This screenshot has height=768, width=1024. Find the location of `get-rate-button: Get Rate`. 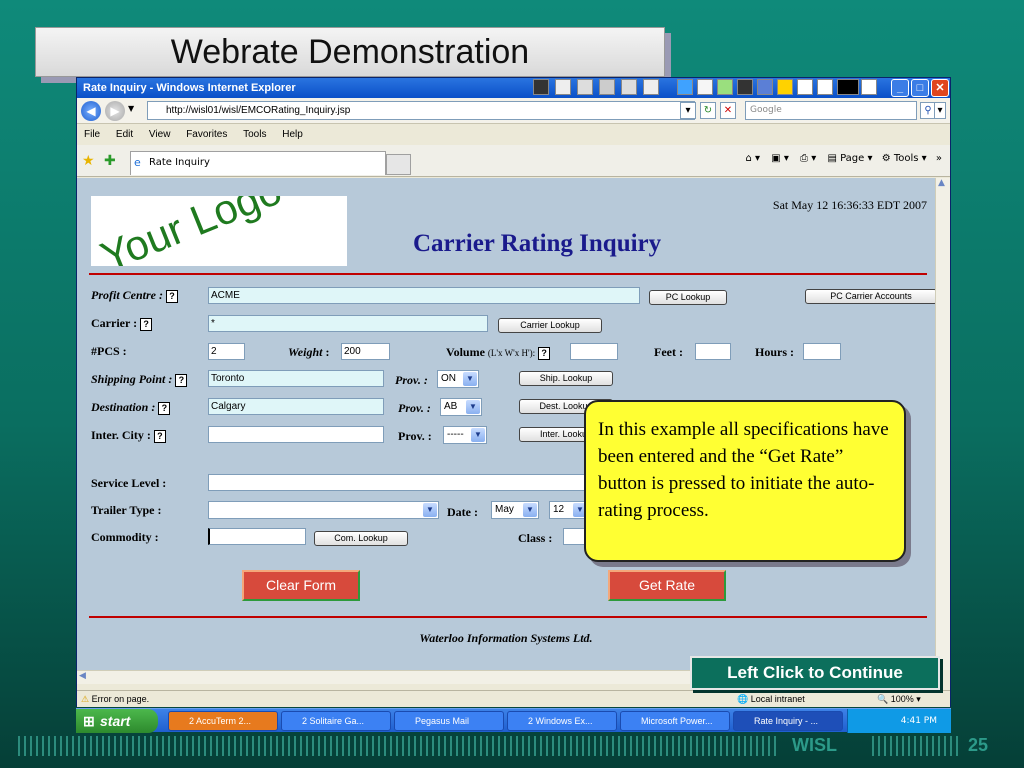

get-rate-button: Get Rate is located at coordinates (667, 585).